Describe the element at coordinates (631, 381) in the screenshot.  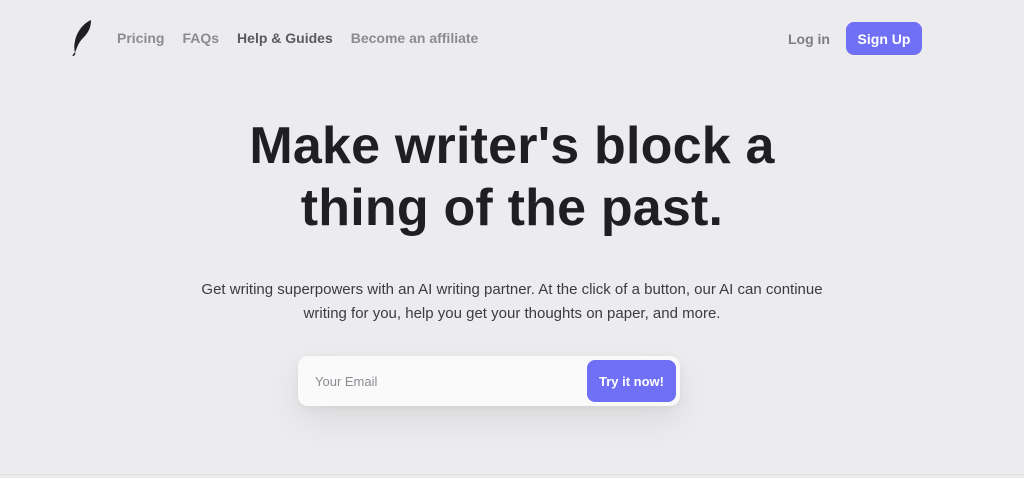
I see `try-it-now-button: Try it now!` at that location.